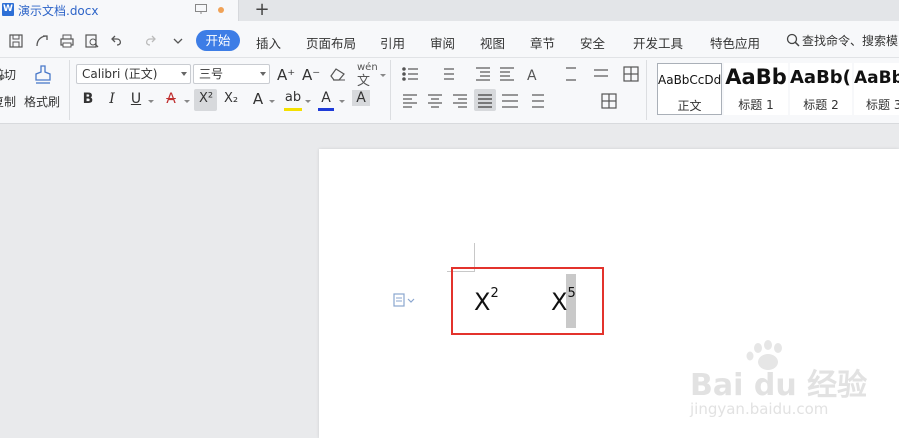 This screenshot has height=438, width=899. I want to click on superscript-button: X², so click(206, 98).